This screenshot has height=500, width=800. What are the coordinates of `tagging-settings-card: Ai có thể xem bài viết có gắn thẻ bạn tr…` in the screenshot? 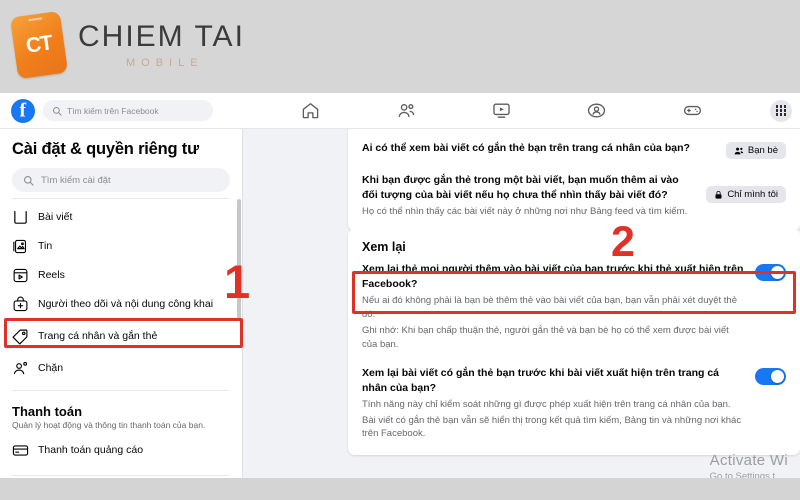 It's located at (574, 180).